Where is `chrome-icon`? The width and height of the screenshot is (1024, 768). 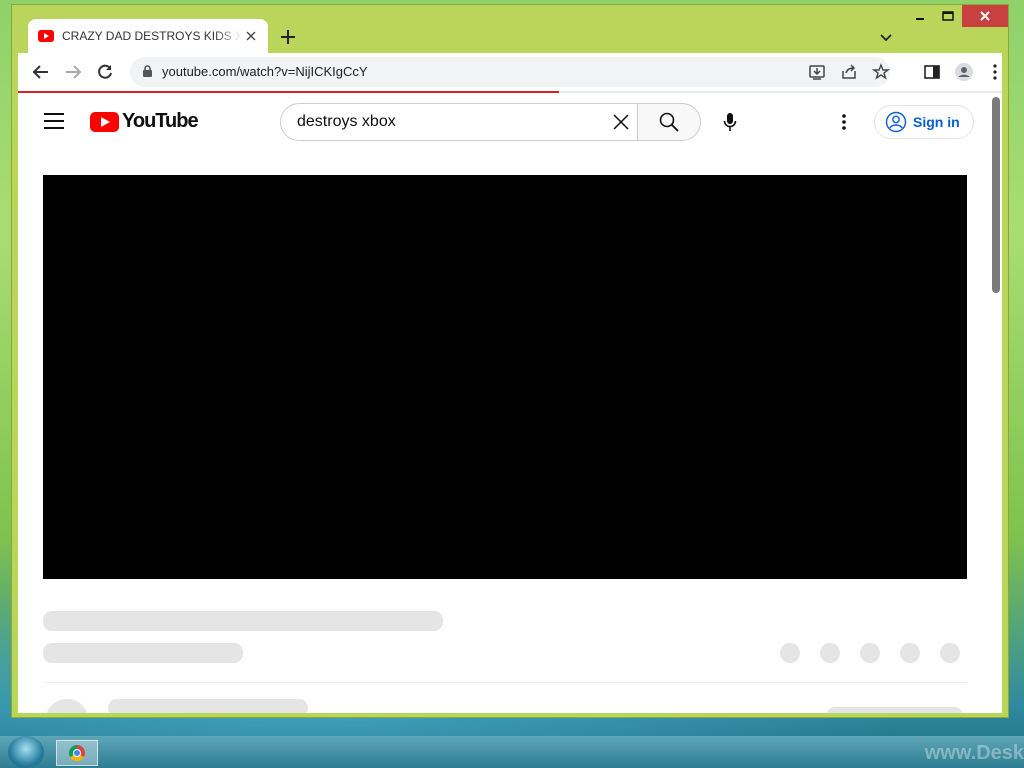
chrome-icon is located at coordinates (77, 753).